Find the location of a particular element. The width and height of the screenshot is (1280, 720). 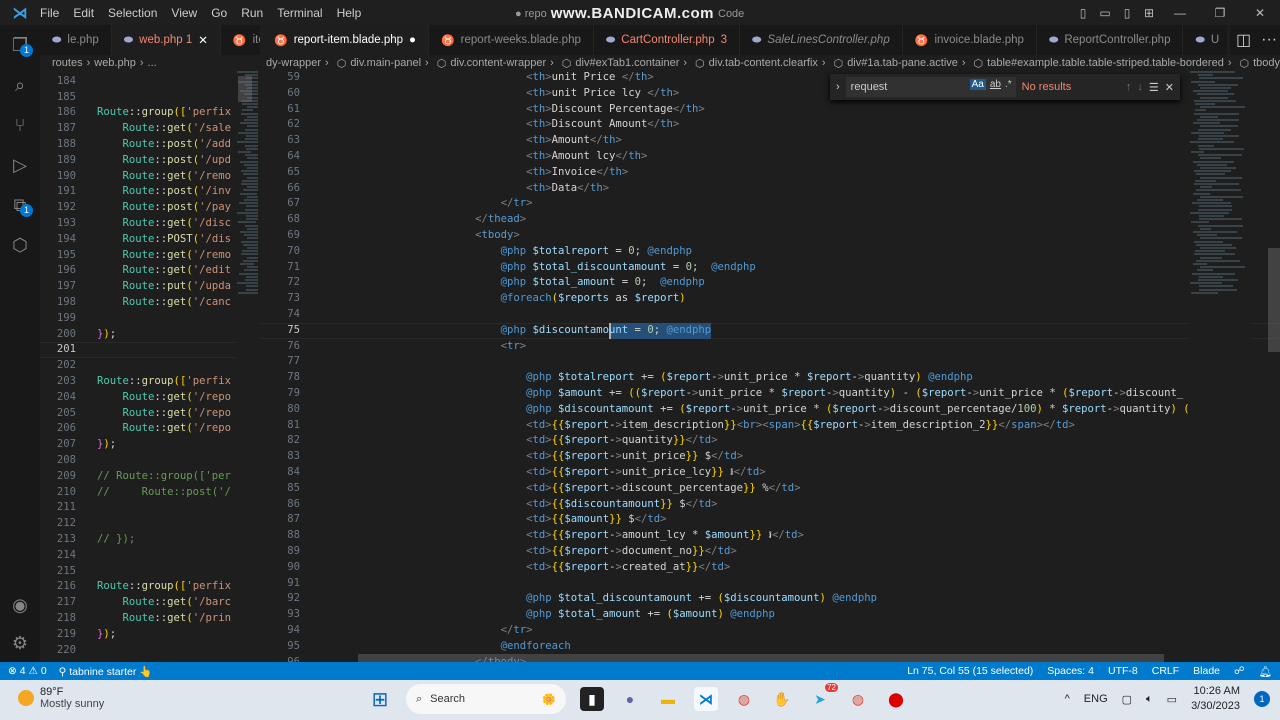

accounts-icon: ◉ is located at coordinates (20, 605).